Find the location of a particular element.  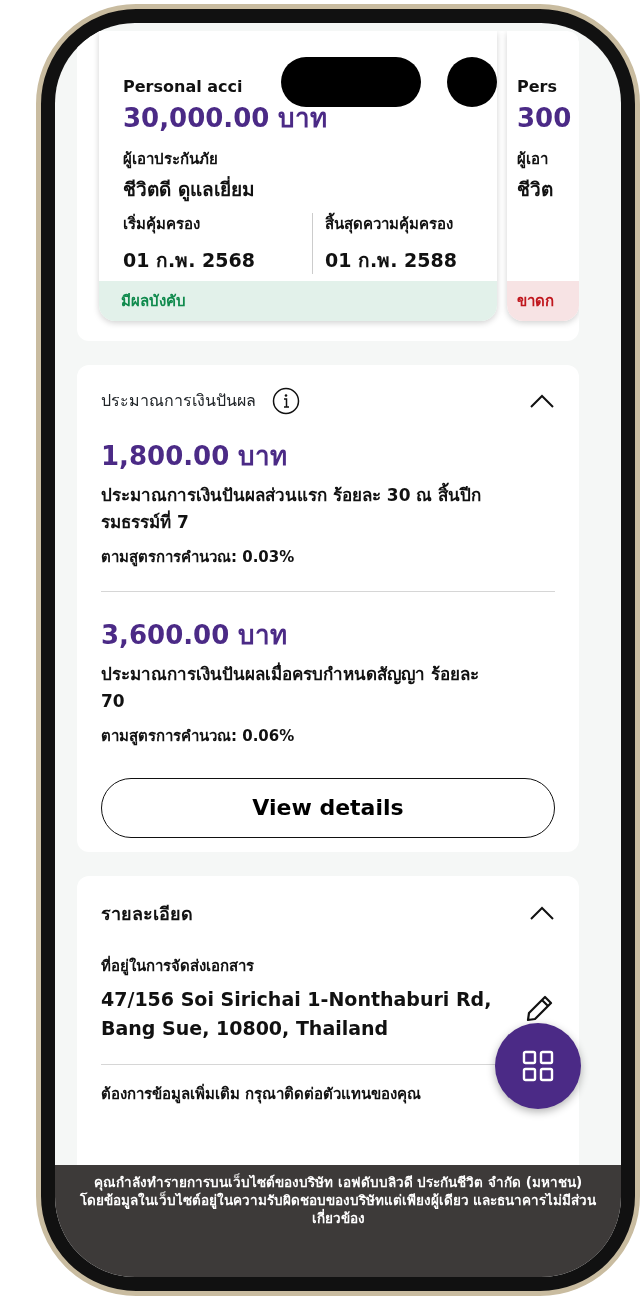

insured-name: ชีวิต is located at coordinates (535, 189).